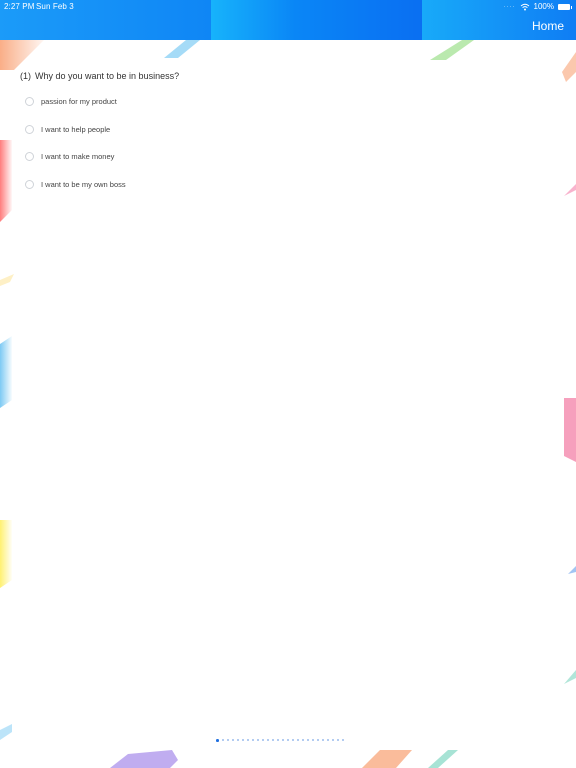 This screenshot has height=768, width=576. Describe the element at coordinates (543, 6) in the screenshot. I see `battery-percent: 100%` at that location.